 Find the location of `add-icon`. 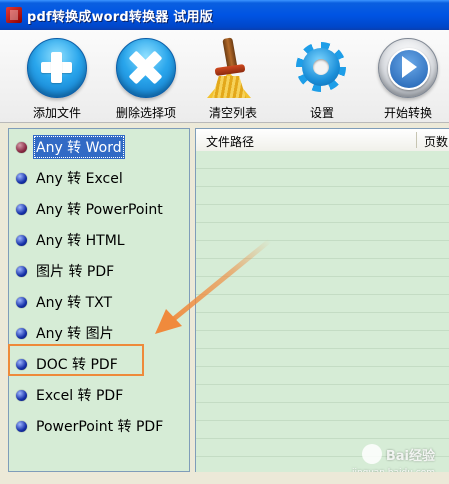

add-icon is located at coordinates (57, 68).